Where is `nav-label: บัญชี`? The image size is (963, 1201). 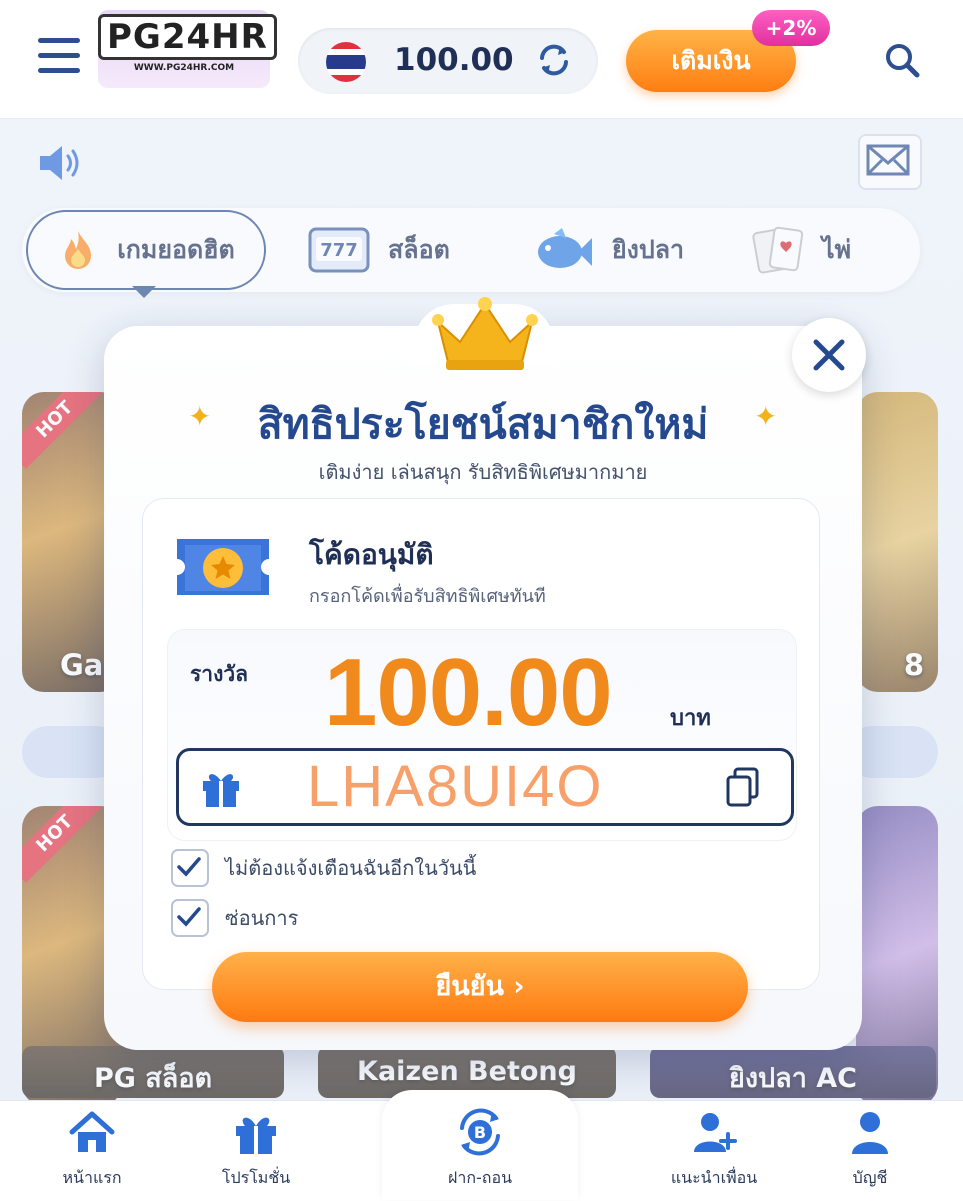 nav-label: บัญชี is located at coordinates (870, 1177).